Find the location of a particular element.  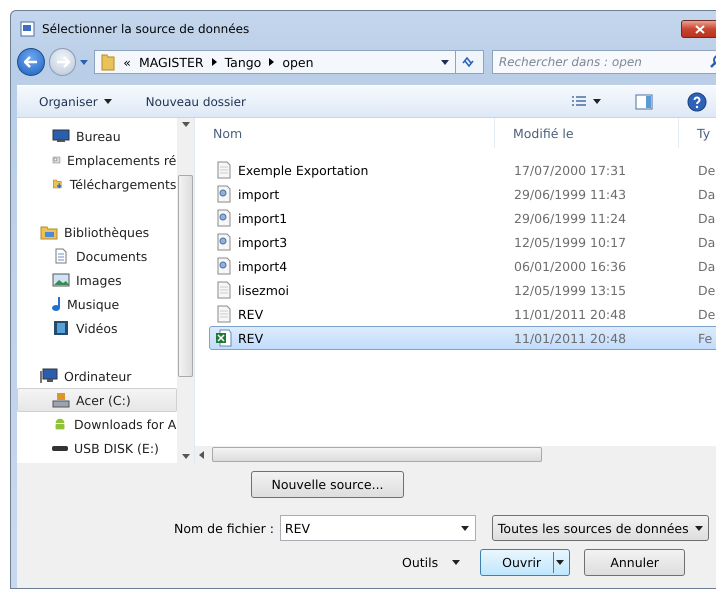

cancel-button: Annuler is located at coordinates (635, 562).